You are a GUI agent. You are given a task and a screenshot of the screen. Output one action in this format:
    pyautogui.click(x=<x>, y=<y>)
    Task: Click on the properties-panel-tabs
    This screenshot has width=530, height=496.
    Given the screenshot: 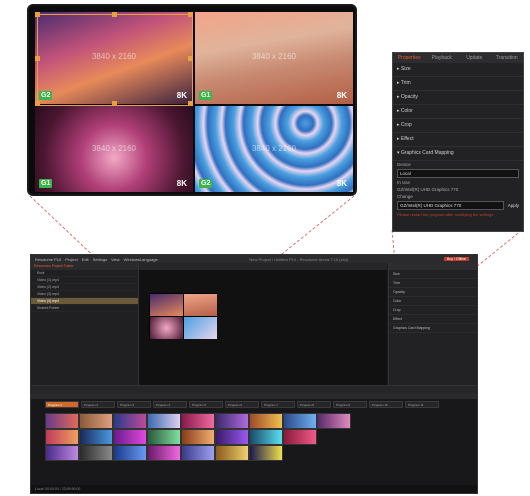 What is the action you would take?
    pyautogui.click(x=433, y=266)
    